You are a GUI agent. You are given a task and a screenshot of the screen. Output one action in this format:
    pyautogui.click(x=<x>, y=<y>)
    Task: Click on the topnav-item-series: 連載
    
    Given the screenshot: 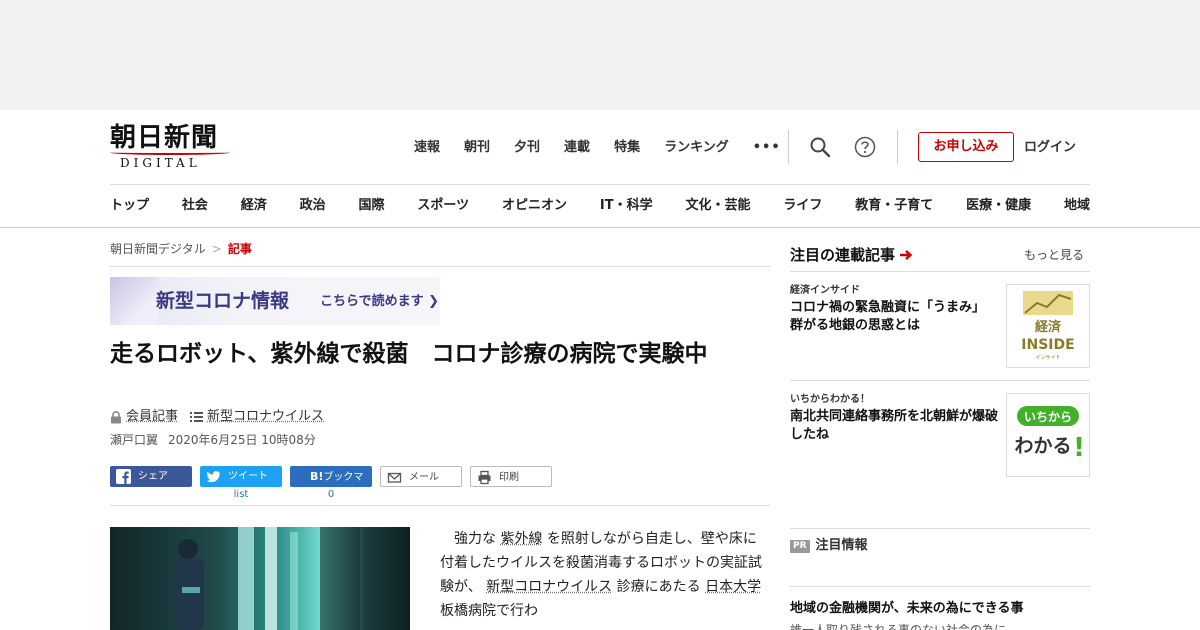 What is the action you would take?
    pyautogui.click(x=577, y=148)
    